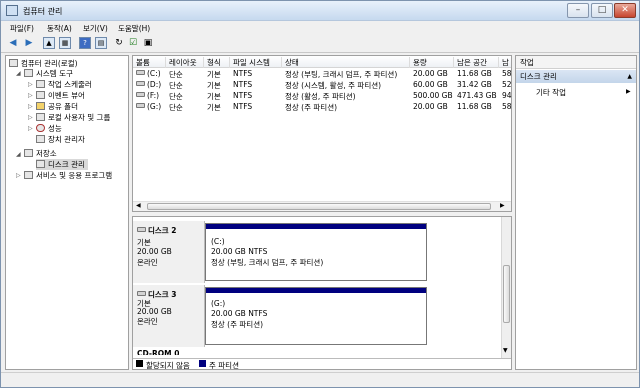 This screenshot has height=388, width=640. I want to click on storage-icon, so click(28, 153).